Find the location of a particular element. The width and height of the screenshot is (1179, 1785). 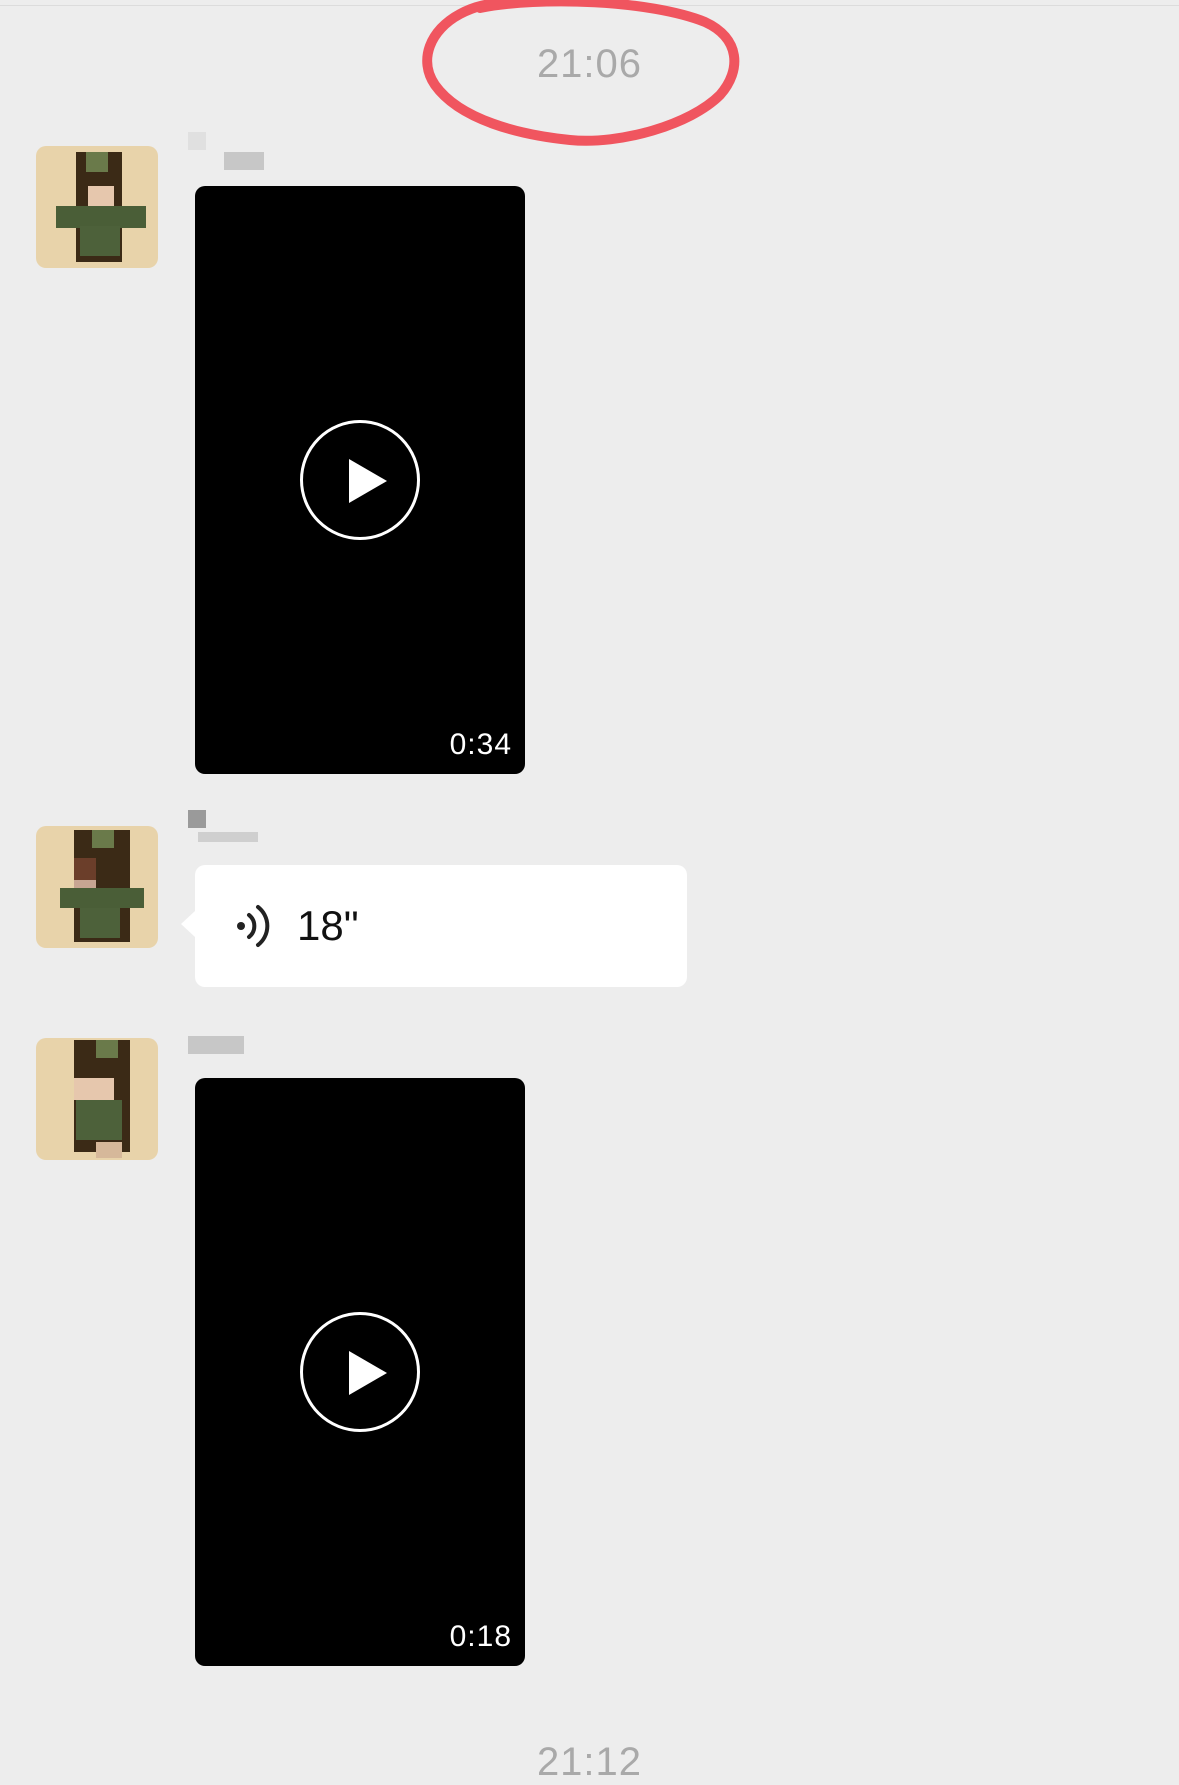

voice-wave-icon is located at coordinates (253, 926).